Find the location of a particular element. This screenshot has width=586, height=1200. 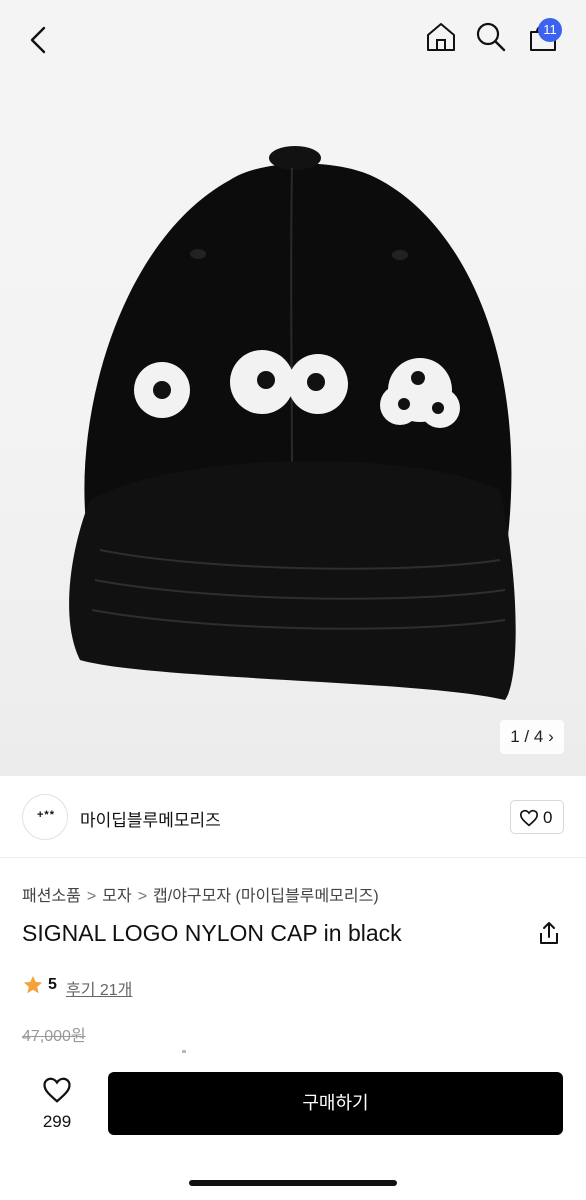

cart-count-badge: 11 is located at coordinates (550, 30).